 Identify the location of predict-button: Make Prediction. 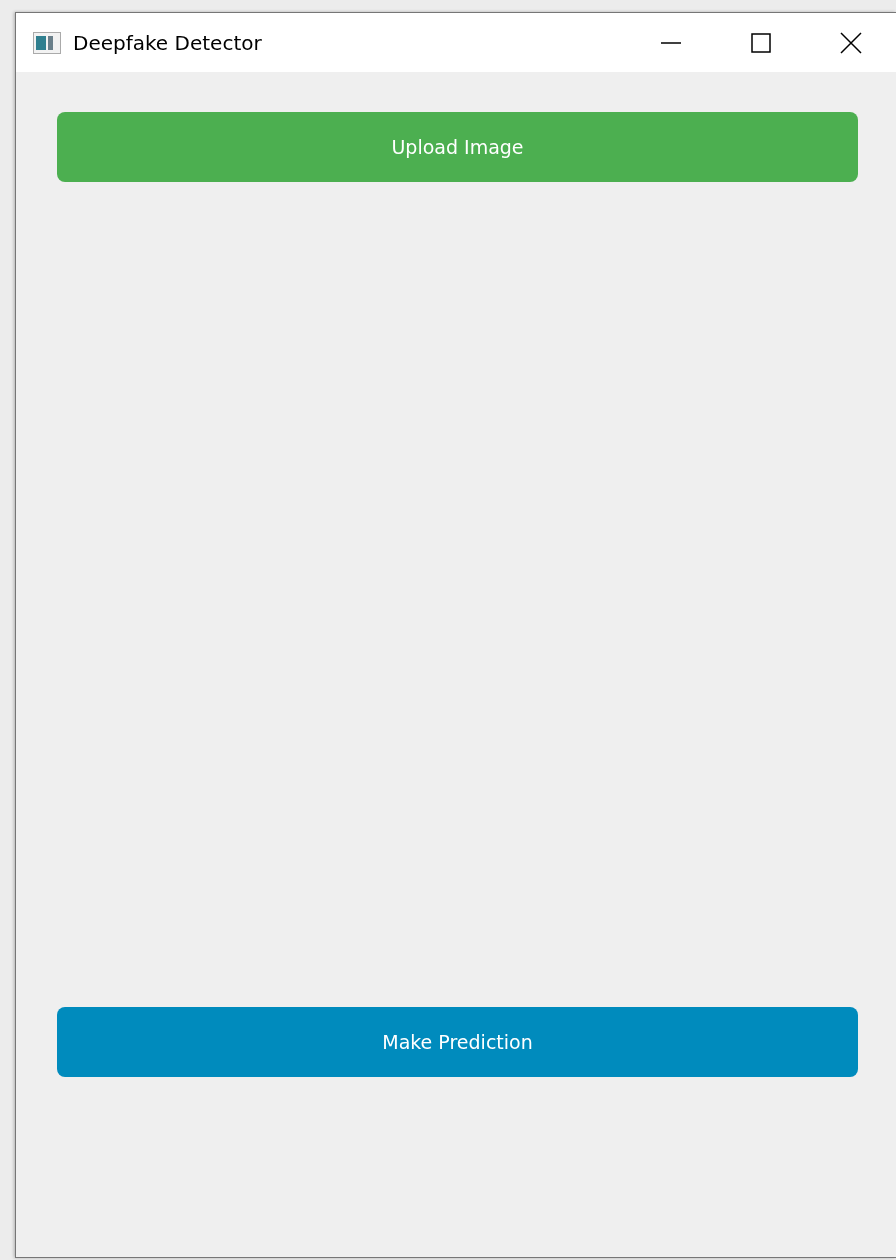
(457, 1042).